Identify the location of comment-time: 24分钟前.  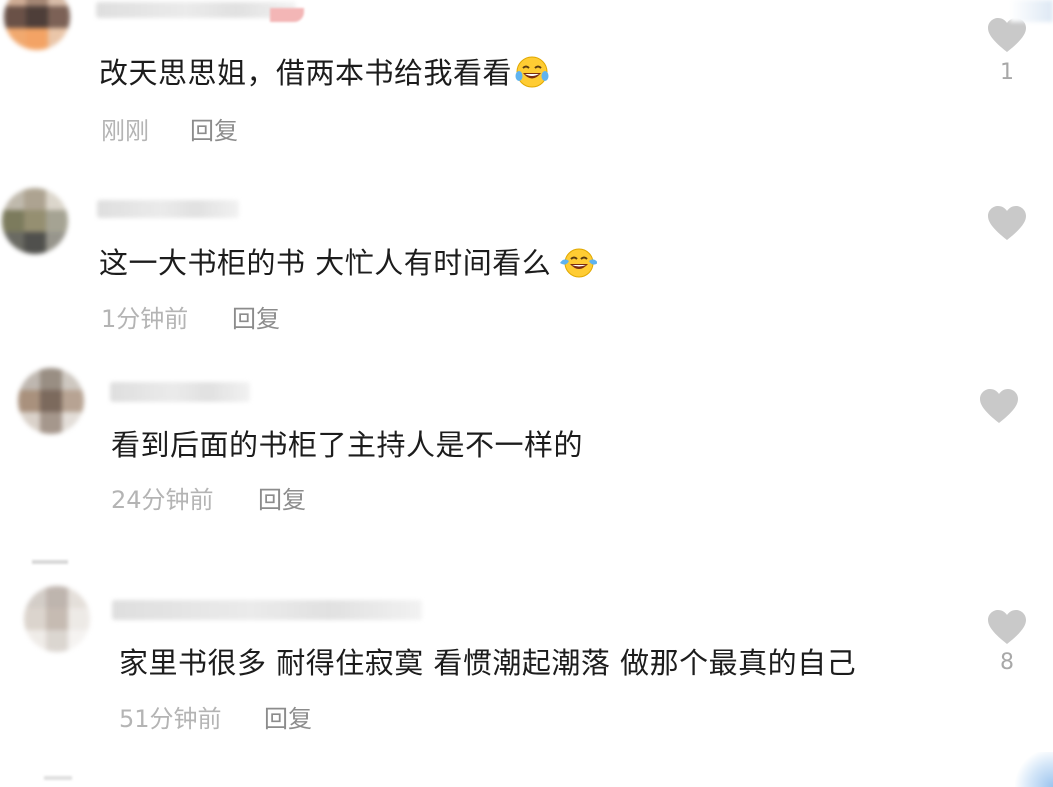
(162, 500).